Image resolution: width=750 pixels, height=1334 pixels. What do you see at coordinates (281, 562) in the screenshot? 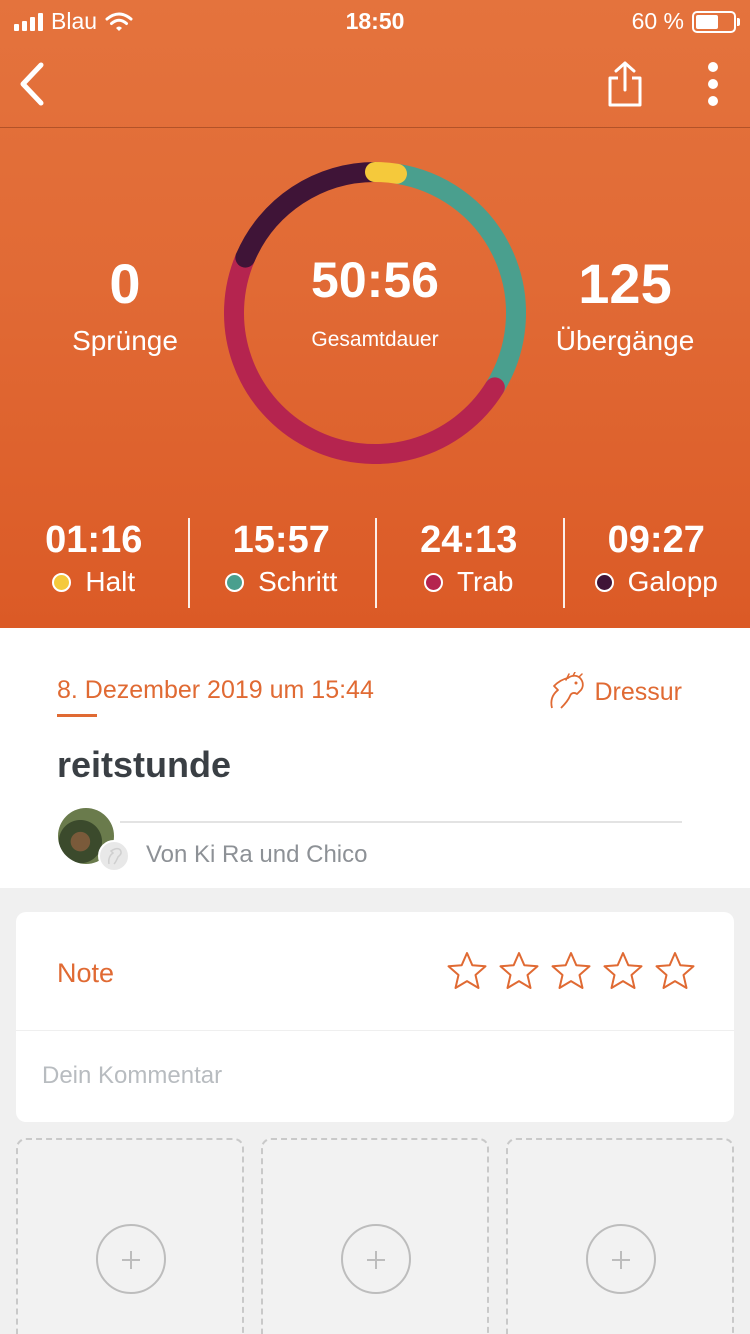
I see `gait-schritt: 15:57 Schritt` at bounding box center [281, 562].